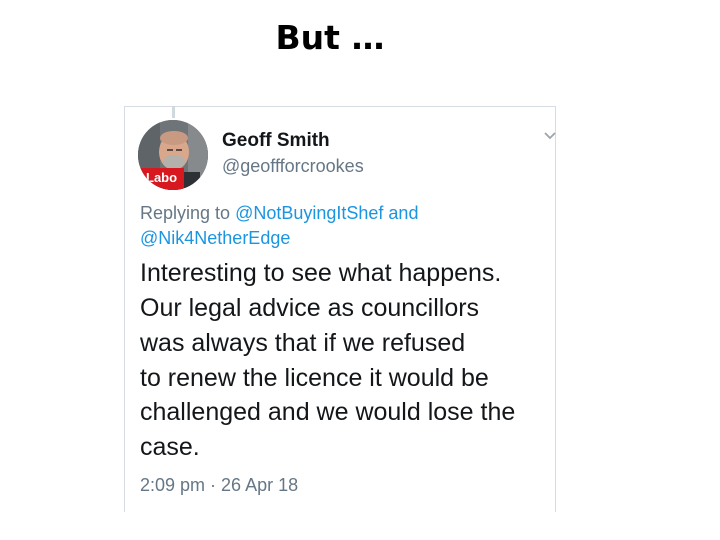 The height and width of the screenshot is (540, 720). Describe the element at coordinates (173, 155) in the screenshot. I see `avatar: Labo` at that location.